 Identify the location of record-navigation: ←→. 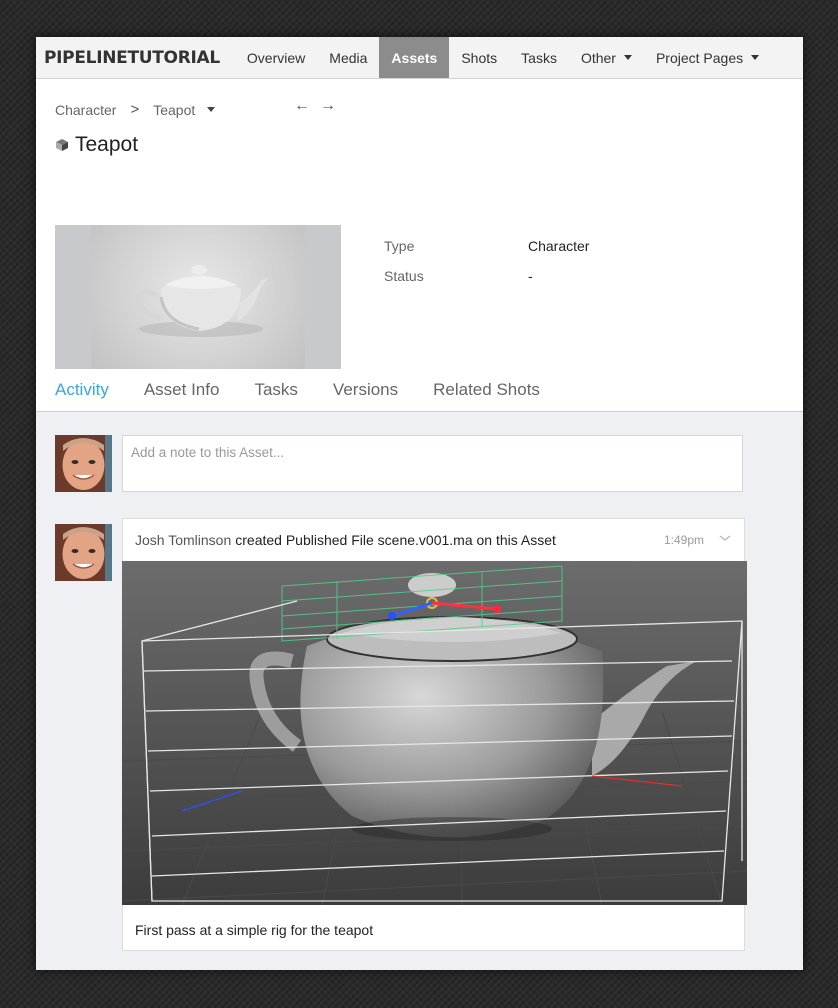
(320, 106).